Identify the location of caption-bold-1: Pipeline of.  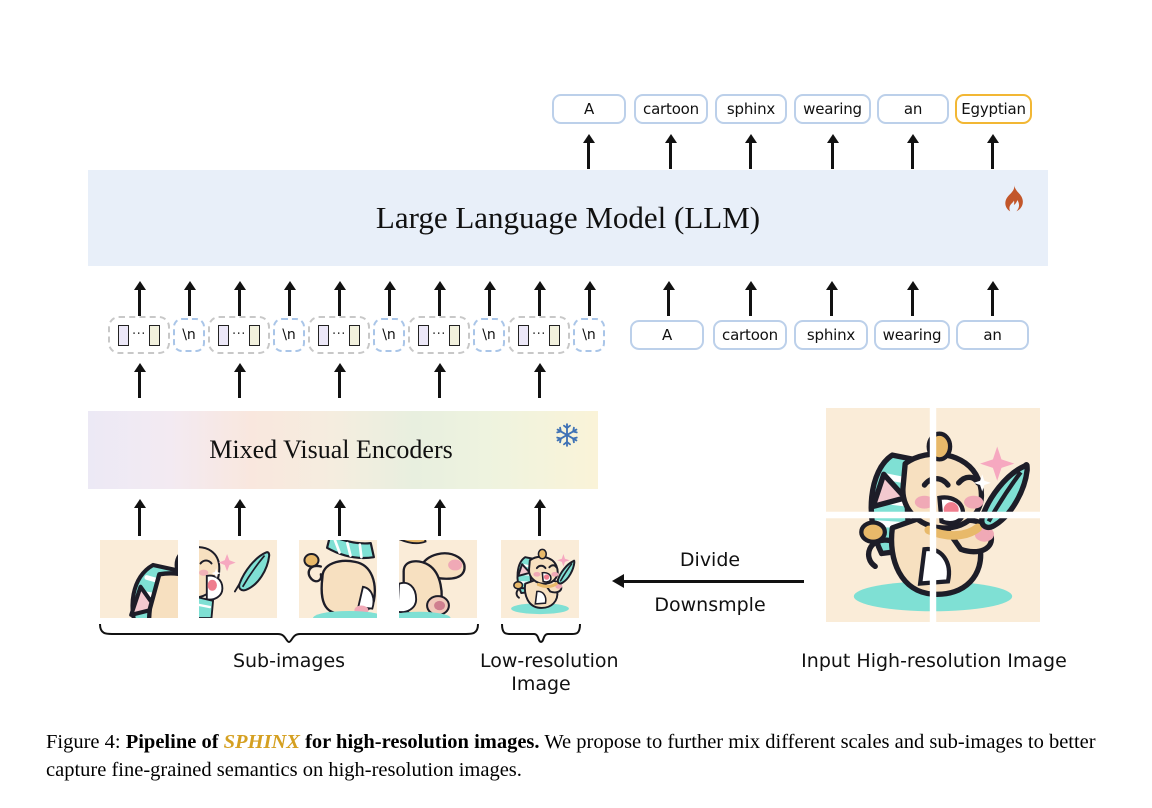
(172, 742).